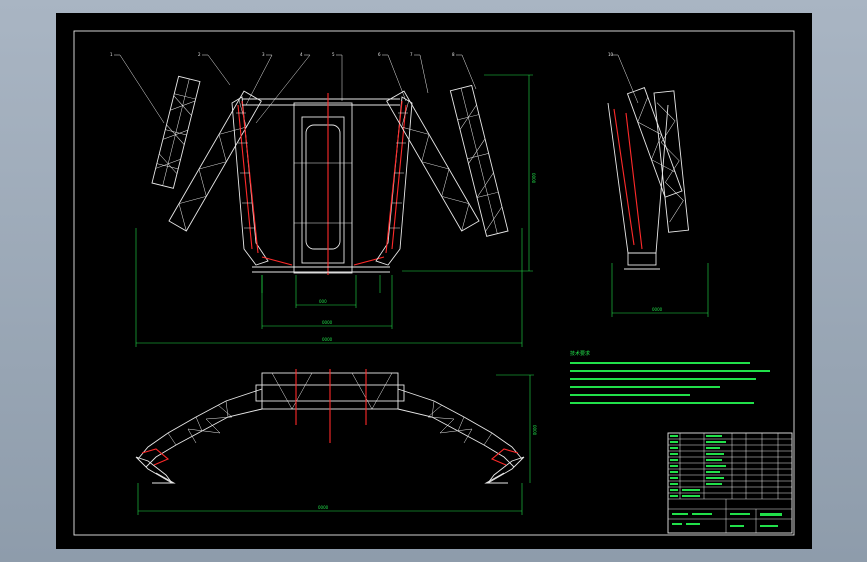 This screenshot has width=867, height=562. I want to click on side-base, so click(642, 259).